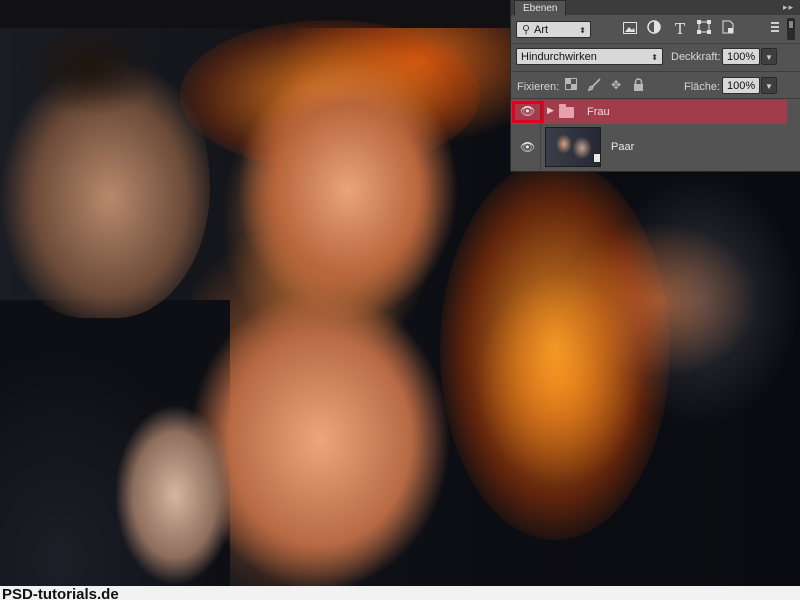 The width and height of the screenshot is (800, 600). What do you see at coordinates (540, 8) in the screenshot?
I see `tab-layers: Ebenen` at bounding box center [540, 8].